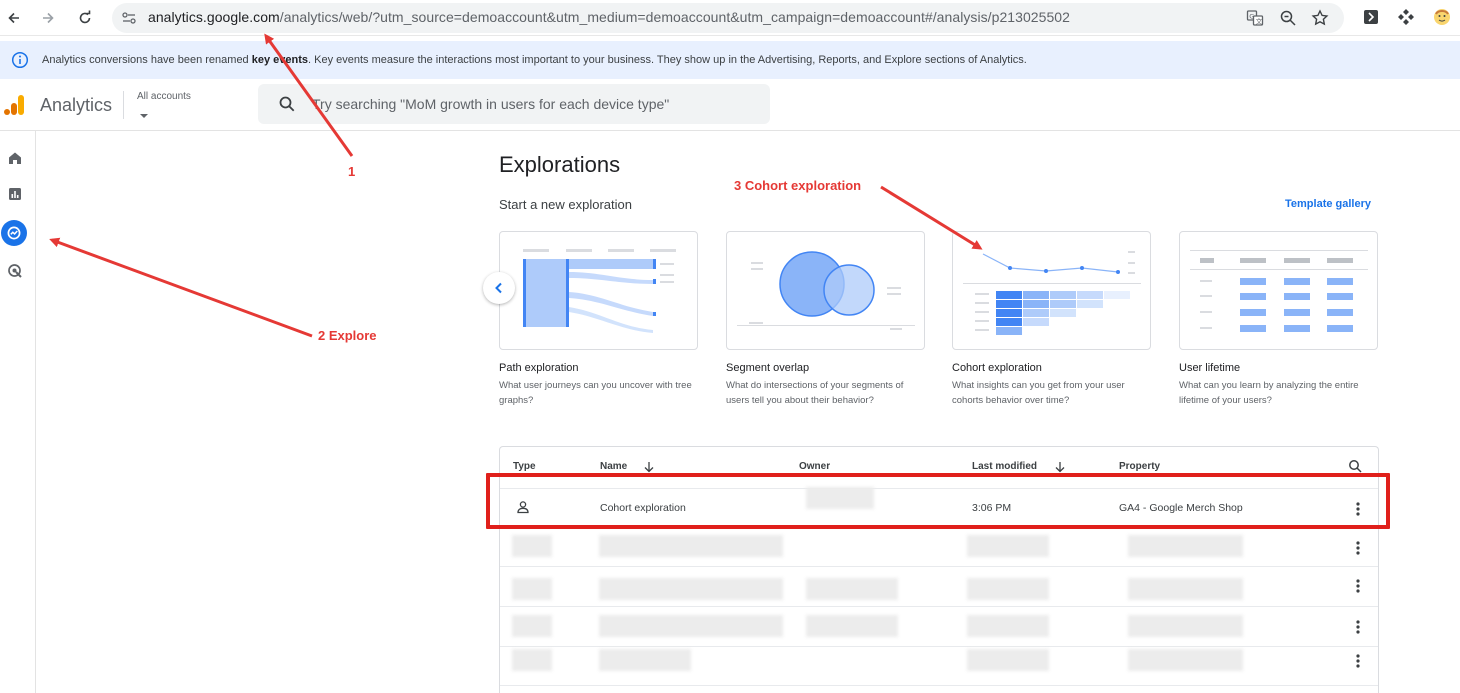 This screenshot has width=1460, height=693. What do you see at coordinates (15, 194) in the screenshot?
I see `bar-chart-icon` at bounding box center [15, 194].